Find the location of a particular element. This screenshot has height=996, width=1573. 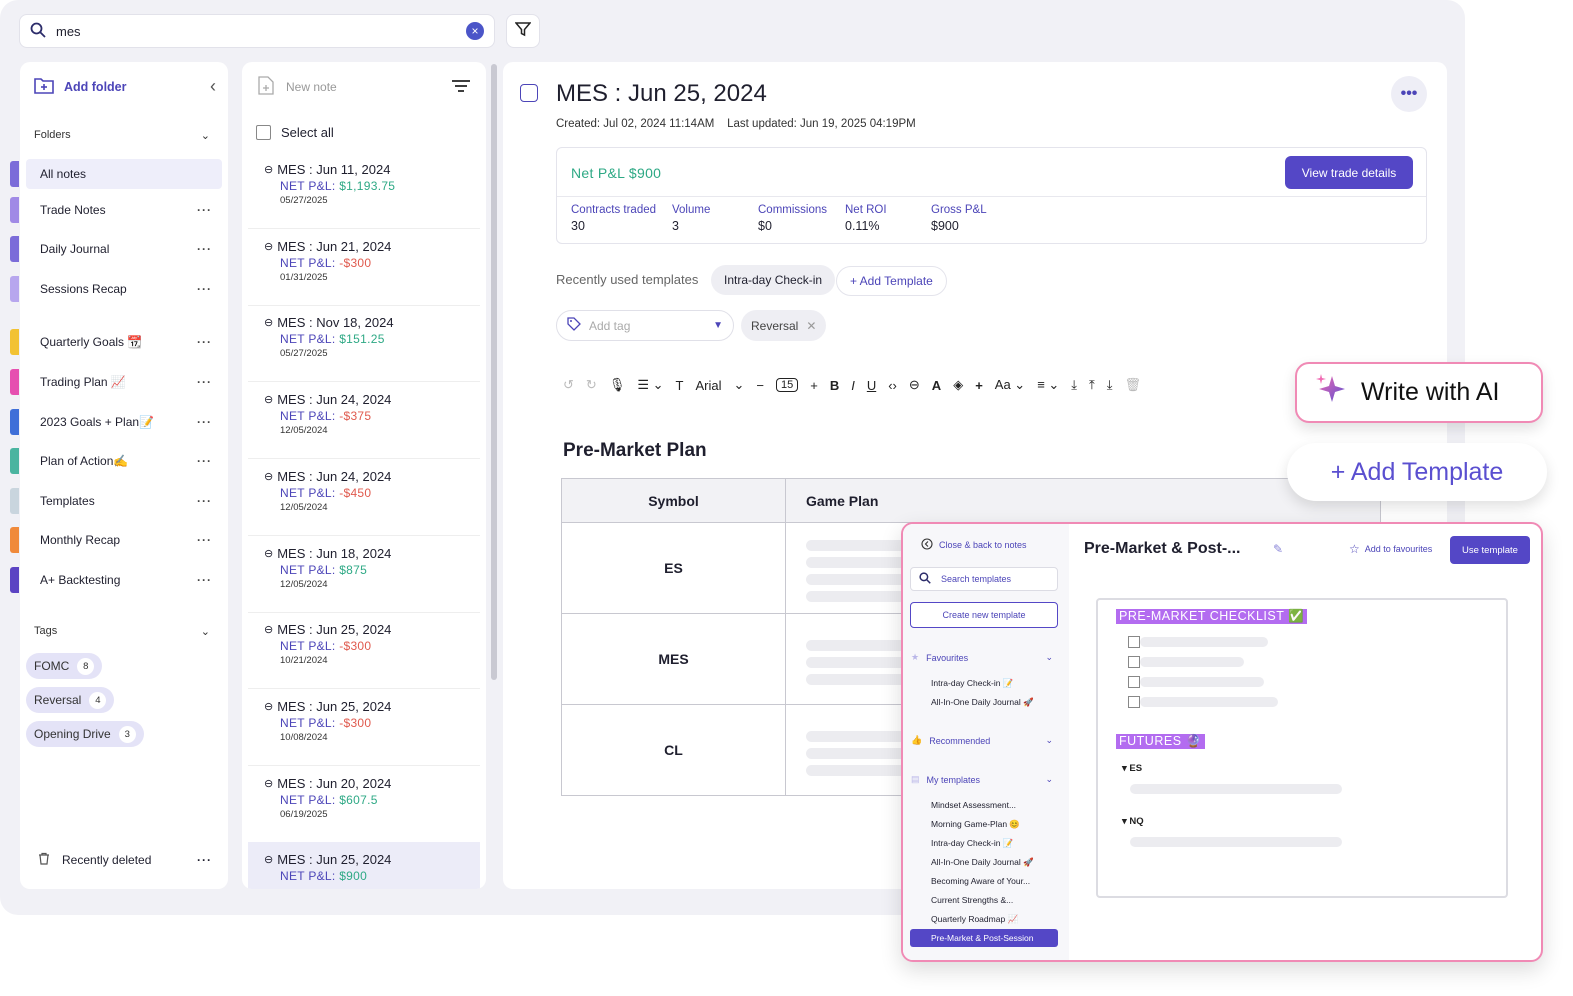

add-template-pill: + Add Template is located at coordinates (891, 281).